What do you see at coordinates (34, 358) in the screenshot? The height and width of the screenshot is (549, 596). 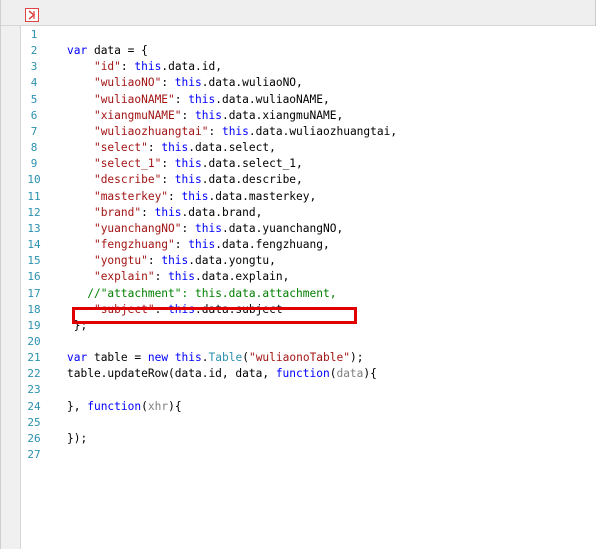 I see `line-number: 21` at bounding box center [34, 358].